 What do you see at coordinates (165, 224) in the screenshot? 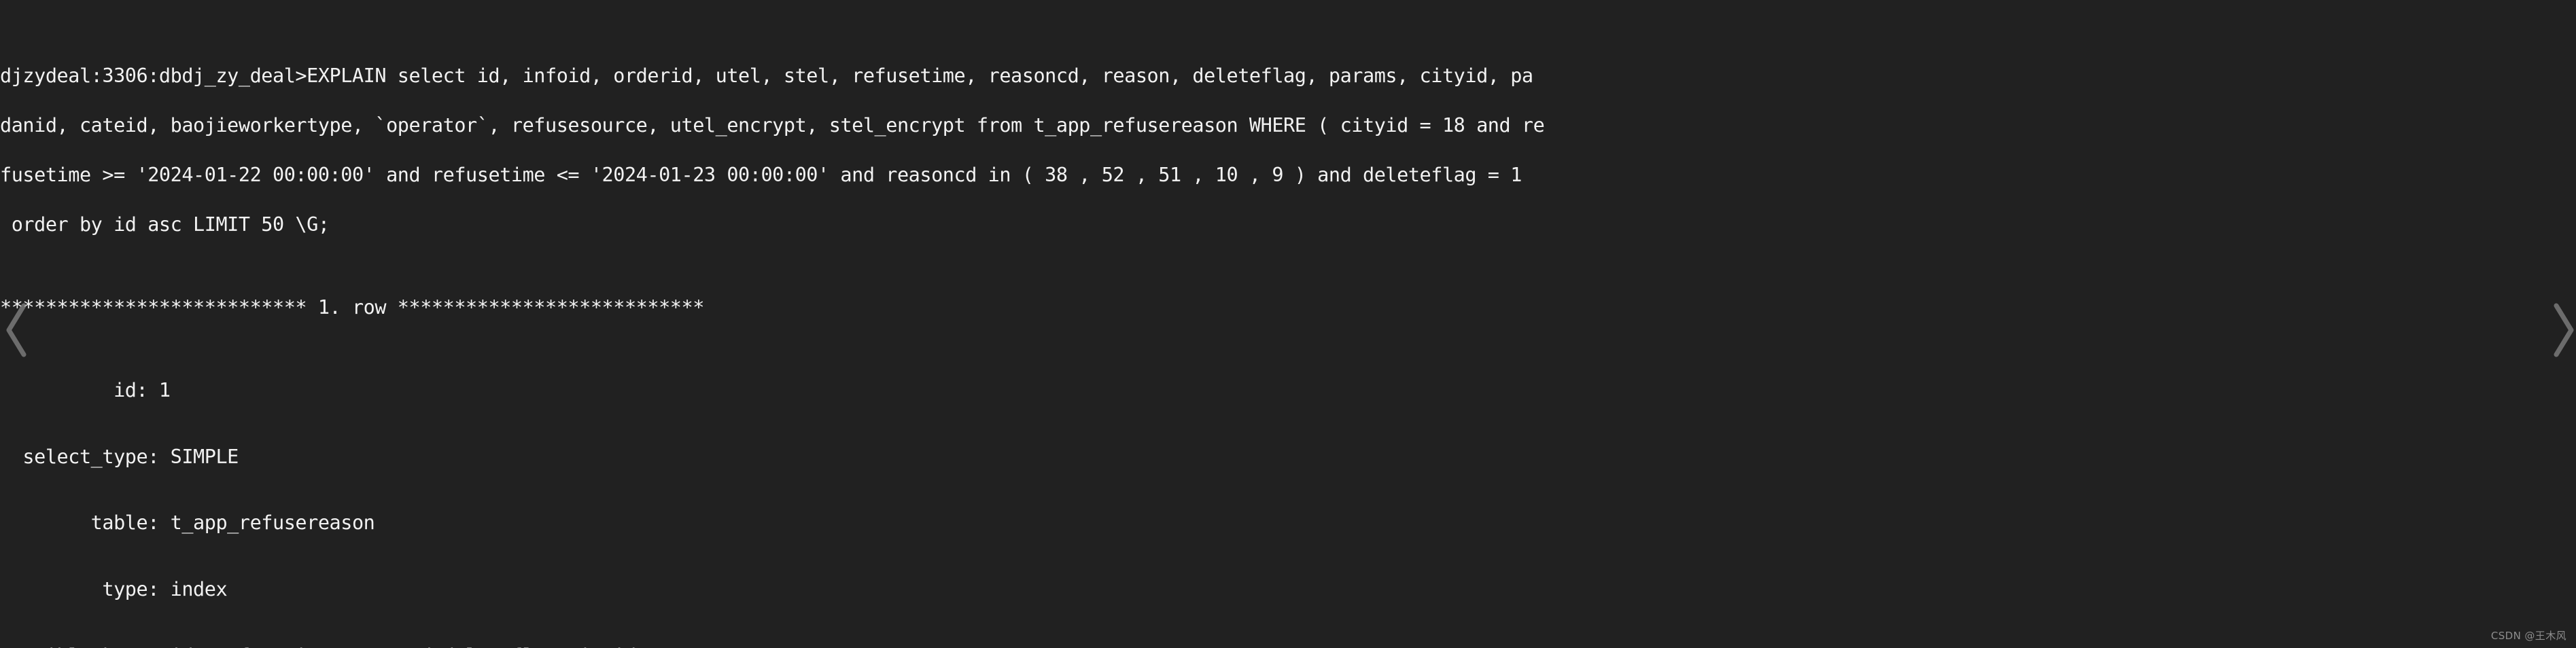
I see `terminal-line-command-4: order by id asc LIMIT 50 \G;` at bounding box center [165, 224].